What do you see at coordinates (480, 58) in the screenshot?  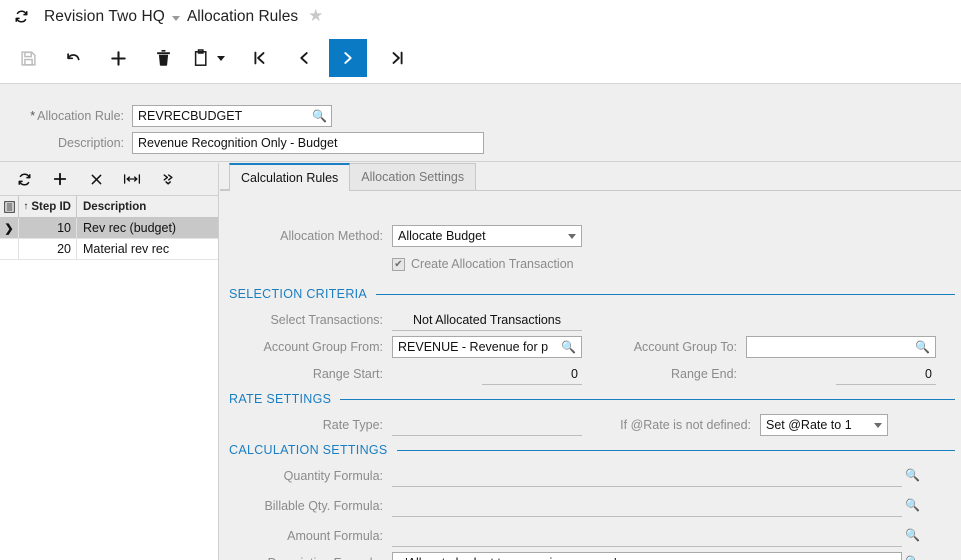 I see `main-toolbar` at bounding box center [480, 58].